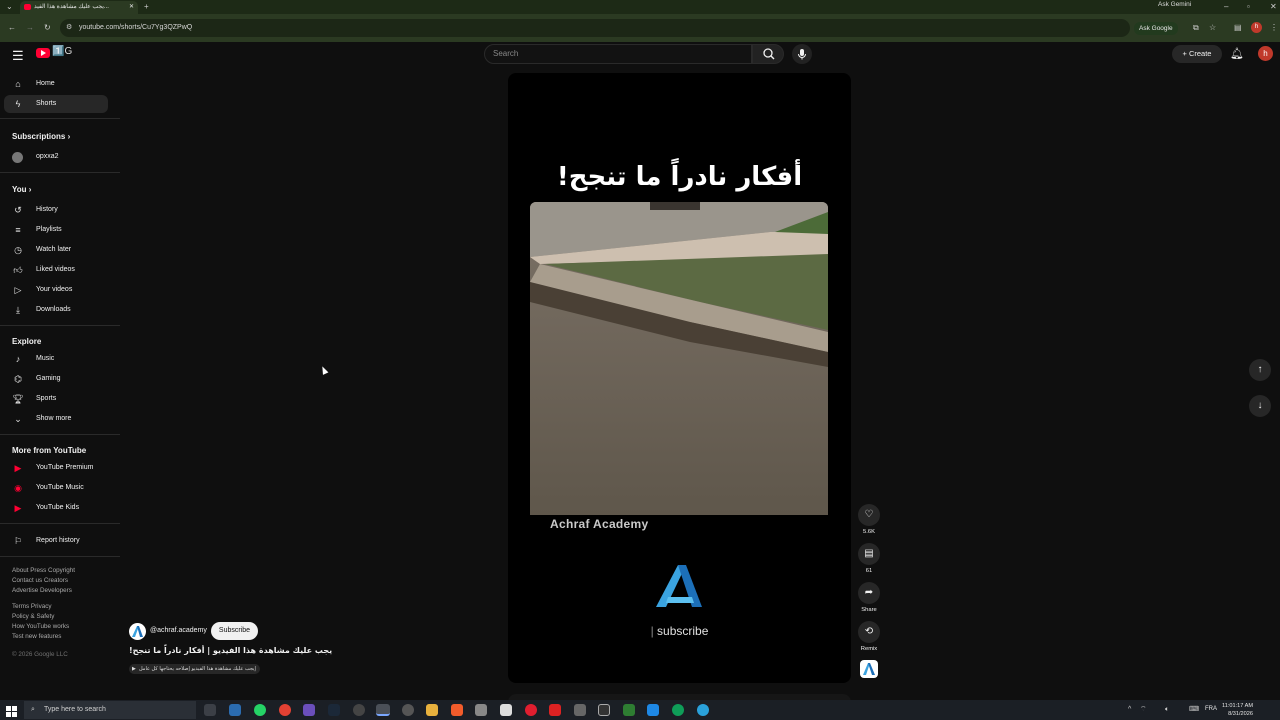 Image resolution: width=1280 pixels, height=720 pixels. Describe the element at coordinates (12, 28) in the screenshot. I see `back-icon: ←` at that location.